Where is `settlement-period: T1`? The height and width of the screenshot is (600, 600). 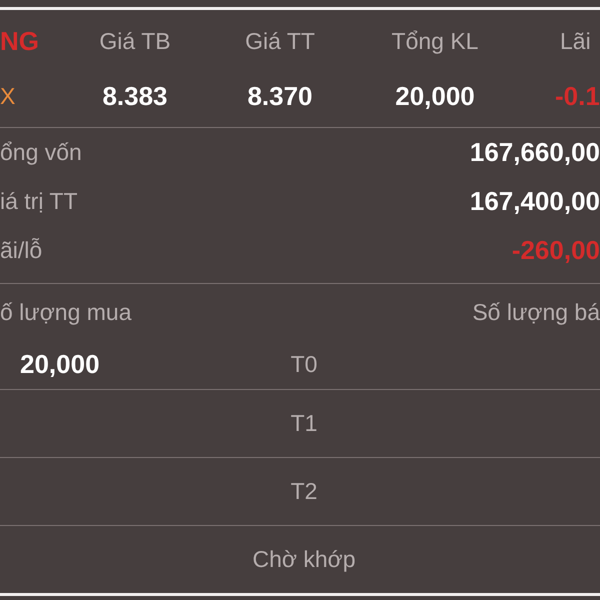 settlement-period: T1 is located at coordinates (304, 423).